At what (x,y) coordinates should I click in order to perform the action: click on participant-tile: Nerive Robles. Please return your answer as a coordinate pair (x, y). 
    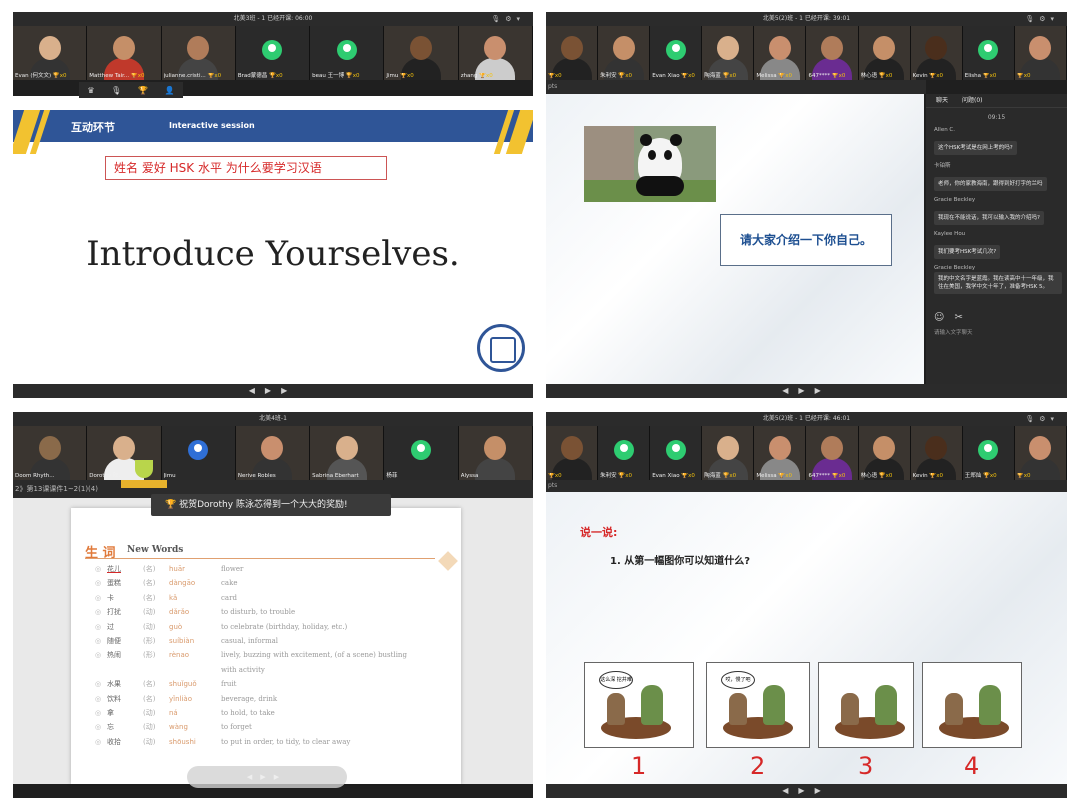
    Looking at the image, I should click on (273, 453).